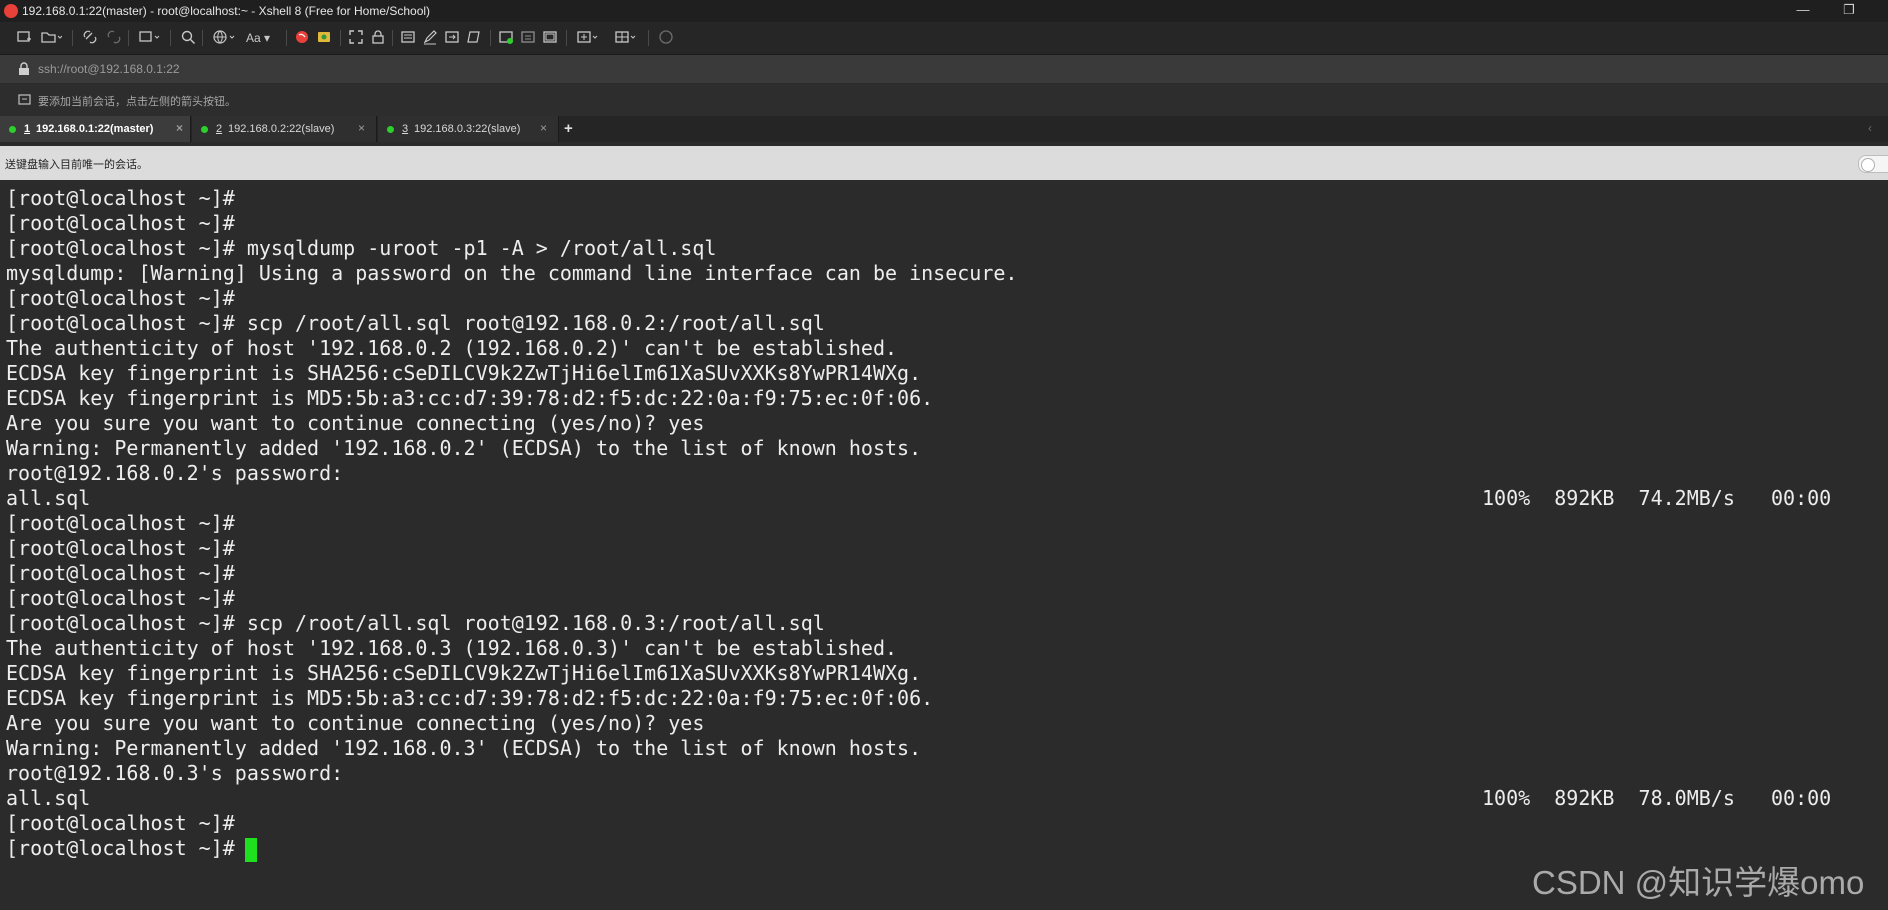 This screenshot has height=910, width=1888. Describe the element at coordinates (258, 38) in the screenshot. I see `font-icon: Aa ▾` at that location.